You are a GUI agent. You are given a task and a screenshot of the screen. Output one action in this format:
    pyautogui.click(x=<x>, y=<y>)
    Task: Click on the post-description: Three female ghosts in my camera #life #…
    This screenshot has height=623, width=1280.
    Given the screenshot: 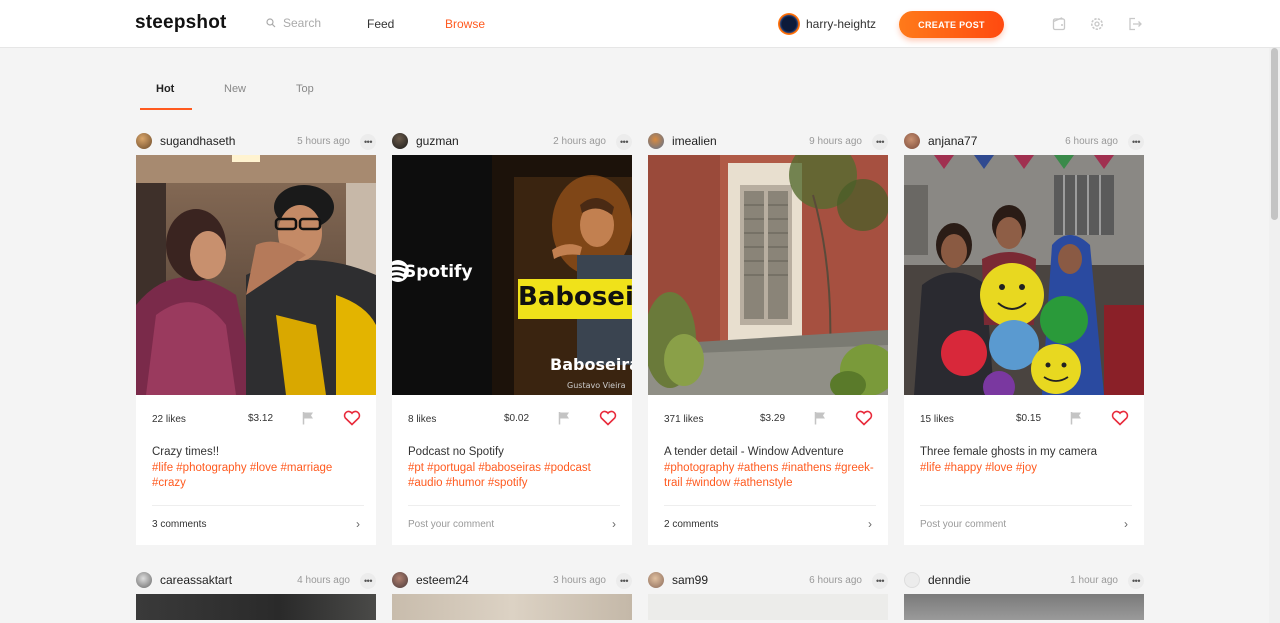 What is the action you would take?
    pyautogui.click(x=1026, y=460)
    